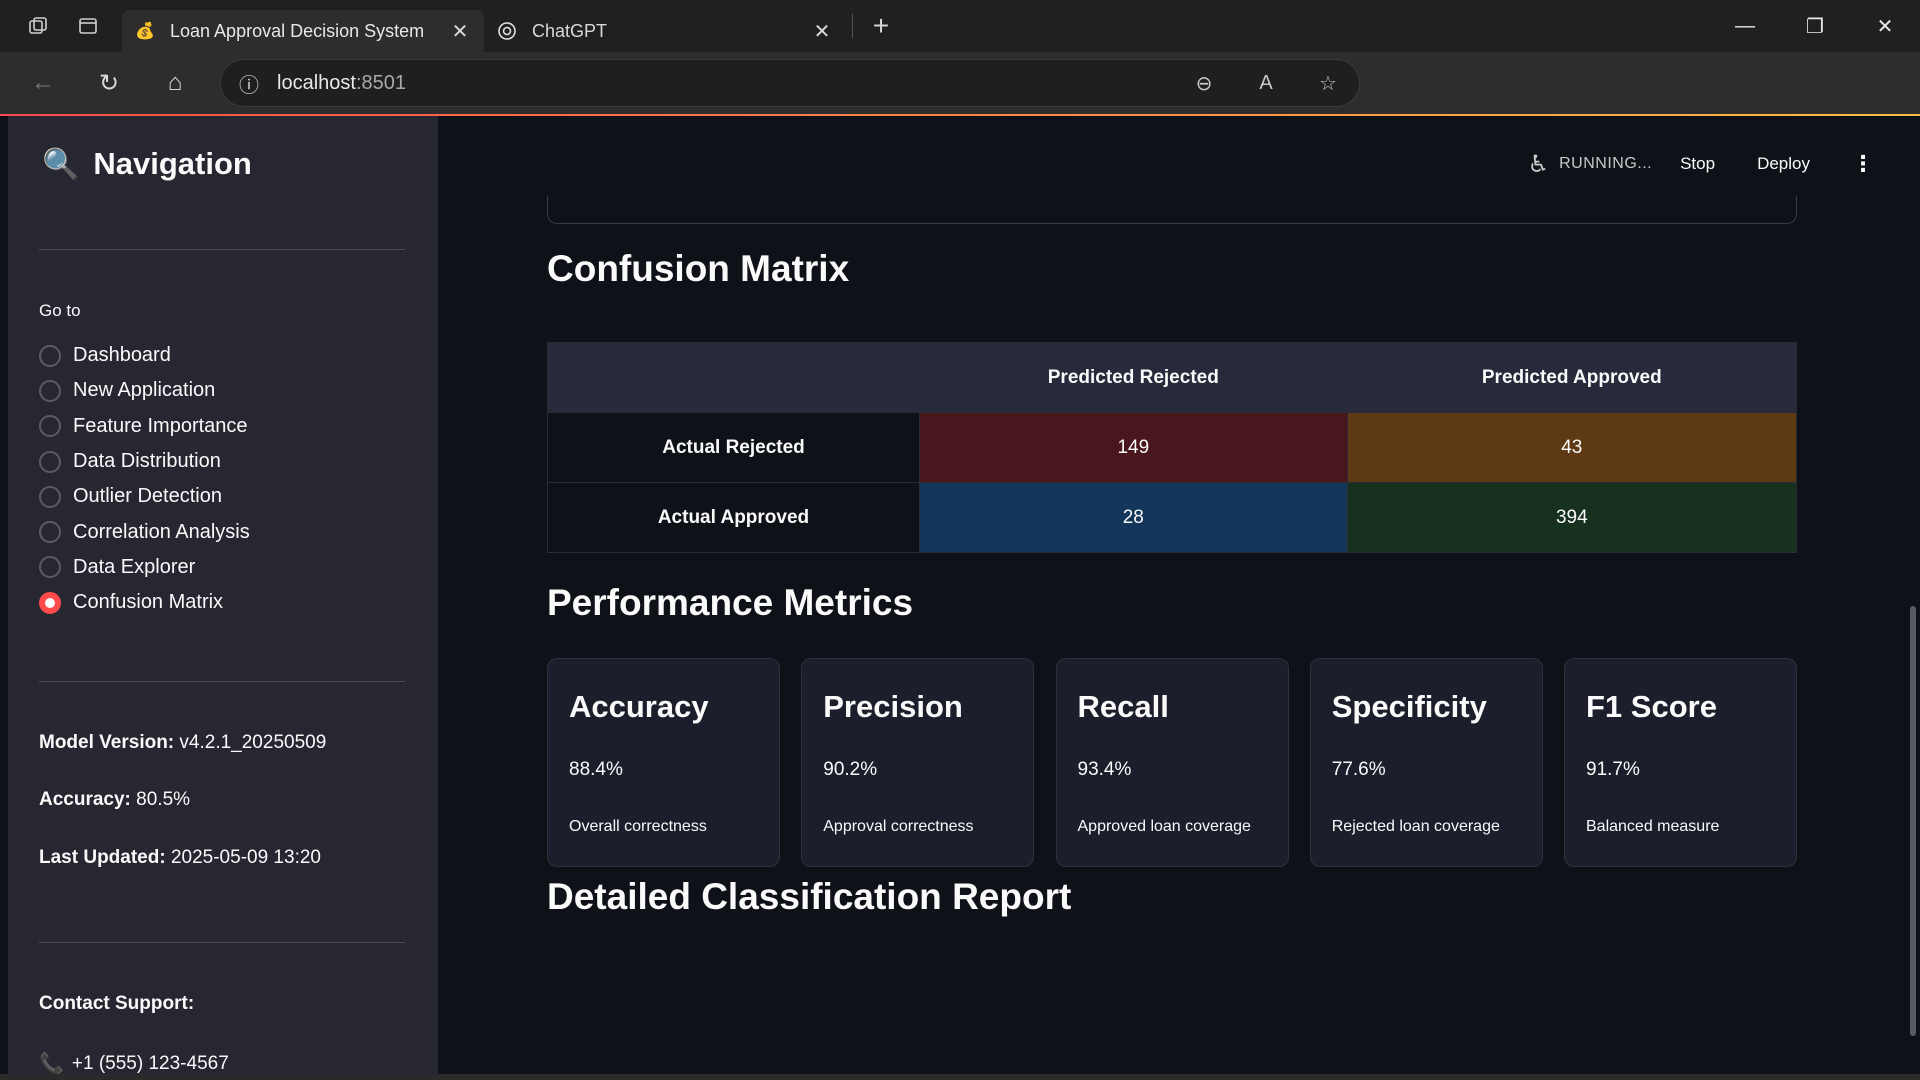 This screenshot has width=1920, height=1080. I want to click on site-info-icon: ⓘ, so click(249, 83).